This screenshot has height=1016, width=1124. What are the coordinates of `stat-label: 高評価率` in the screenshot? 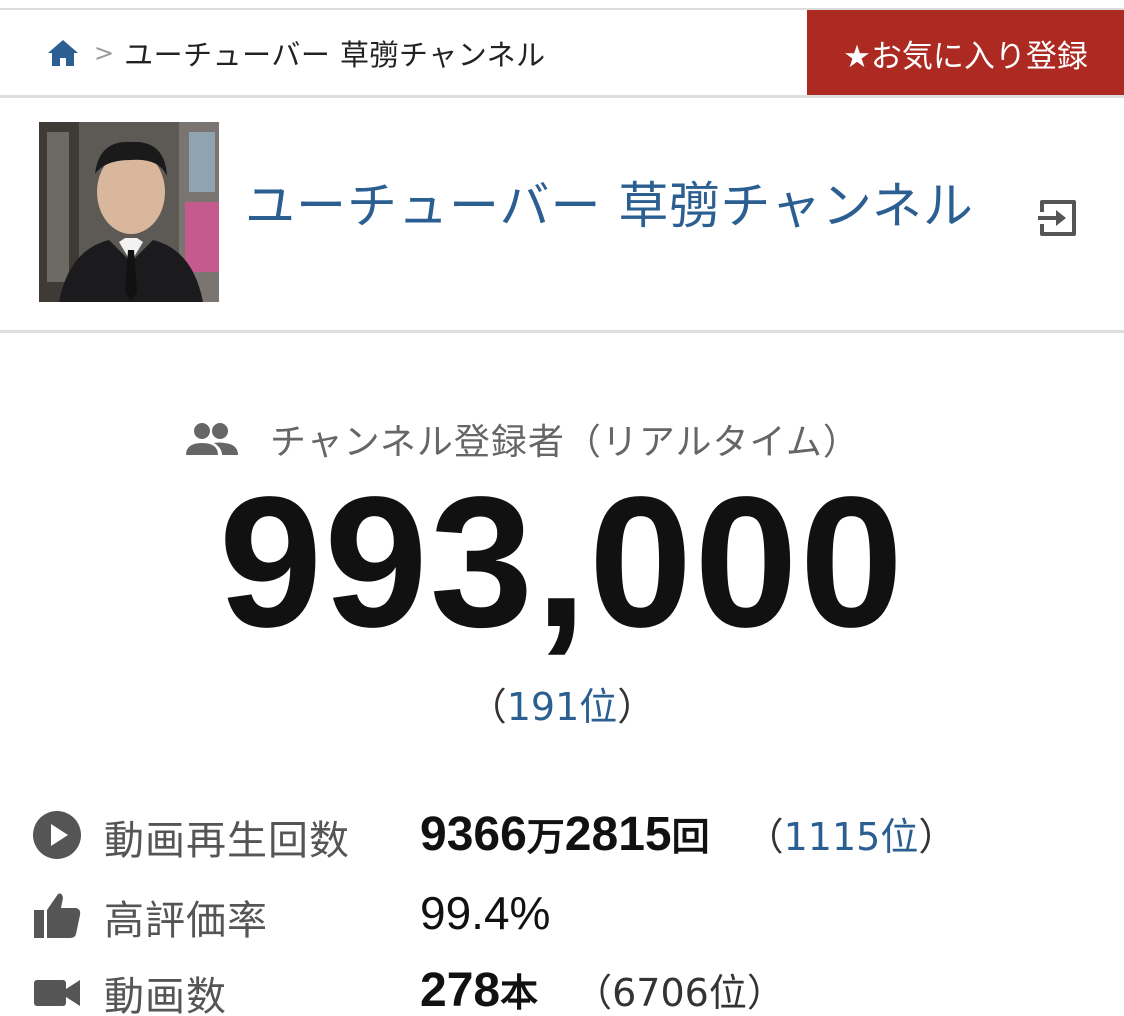 It's located at (186, 921).